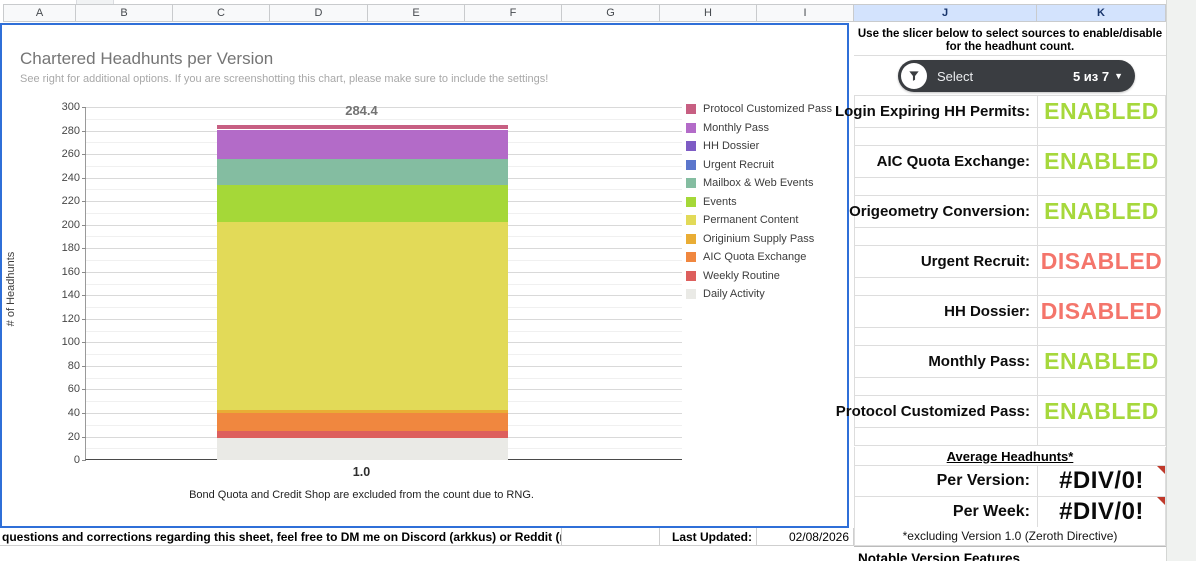  What do you see at coordinates (759, 238) in the screenshot?
I see `legend-label: Originium Supply Pass` at bounding box center [759, 238].